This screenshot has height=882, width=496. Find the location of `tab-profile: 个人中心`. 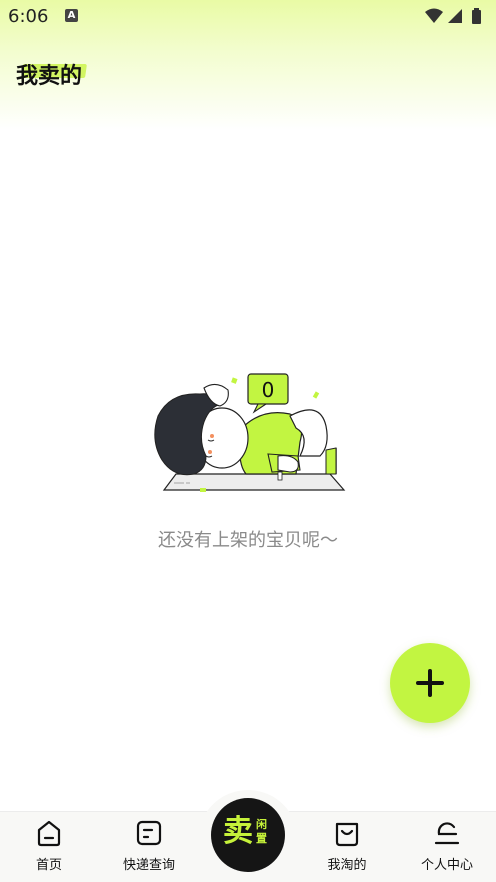

tab-profile: 个人中心 is located at coordinates (447, 848).